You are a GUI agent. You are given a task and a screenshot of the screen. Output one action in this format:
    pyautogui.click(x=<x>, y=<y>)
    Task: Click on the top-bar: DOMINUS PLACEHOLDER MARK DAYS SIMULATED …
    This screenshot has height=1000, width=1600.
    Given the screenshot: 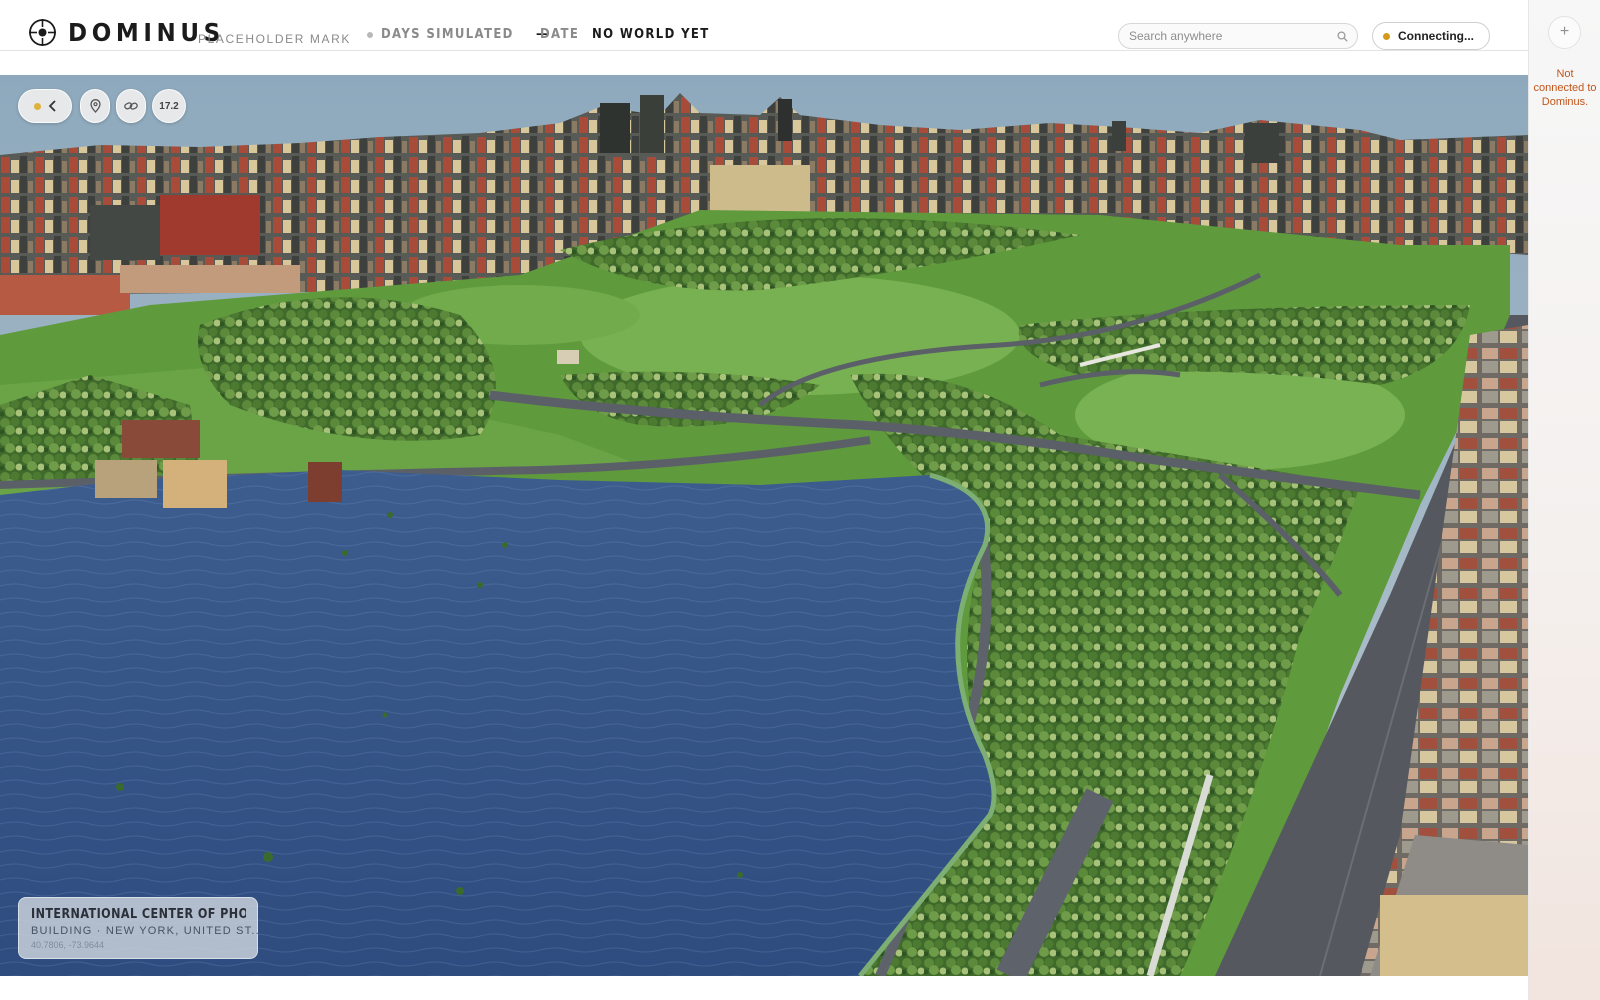 What is the action you would take?
    pyautogui.click(x=764, y=25)
    